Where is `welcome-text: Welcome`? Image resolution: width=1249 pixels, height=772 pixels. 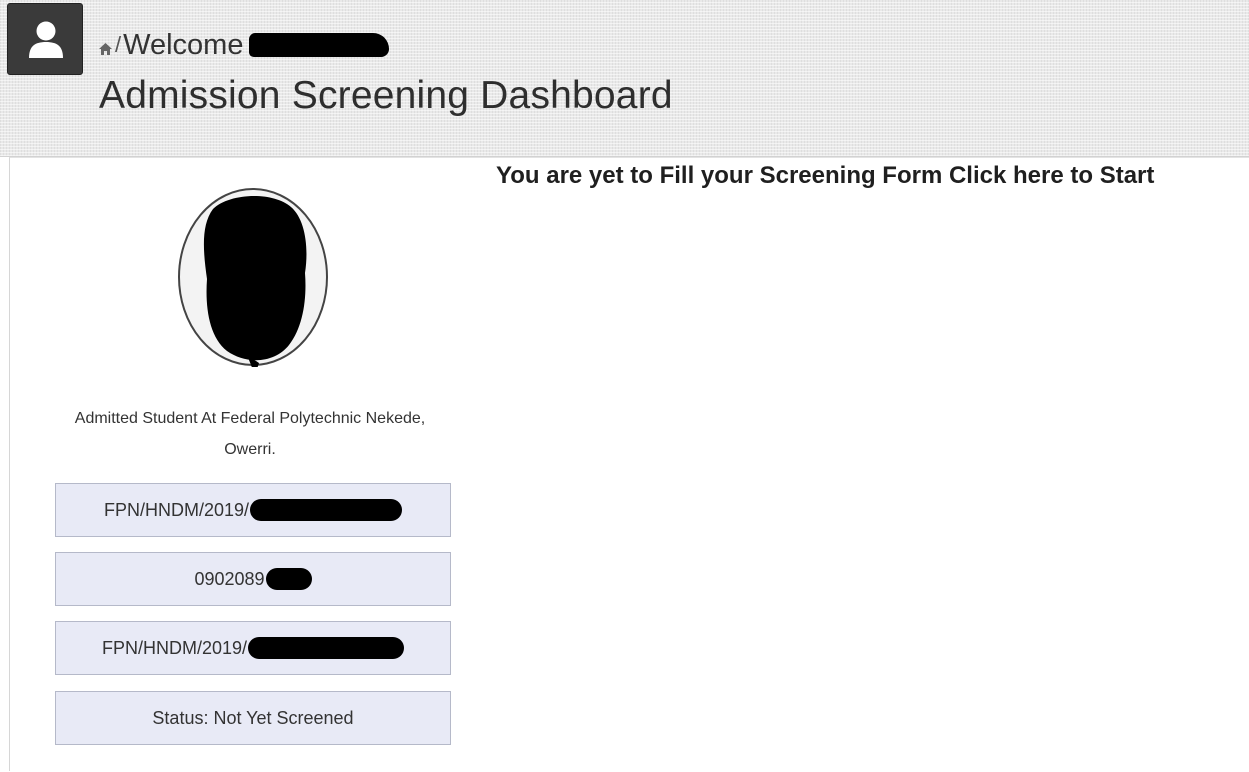 welcome-text: Welcome is located at coordinates (183, 44).